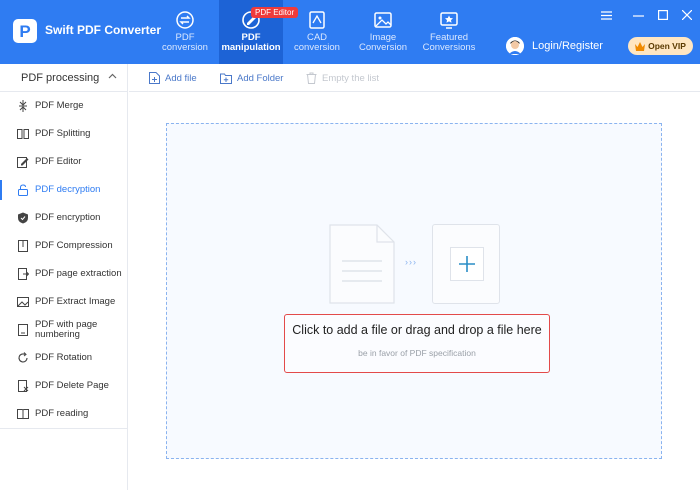 The width and height of the screenshot is (700, 490). I want to click on sidebar-item-label: PDF Merge, so click(59, 105).